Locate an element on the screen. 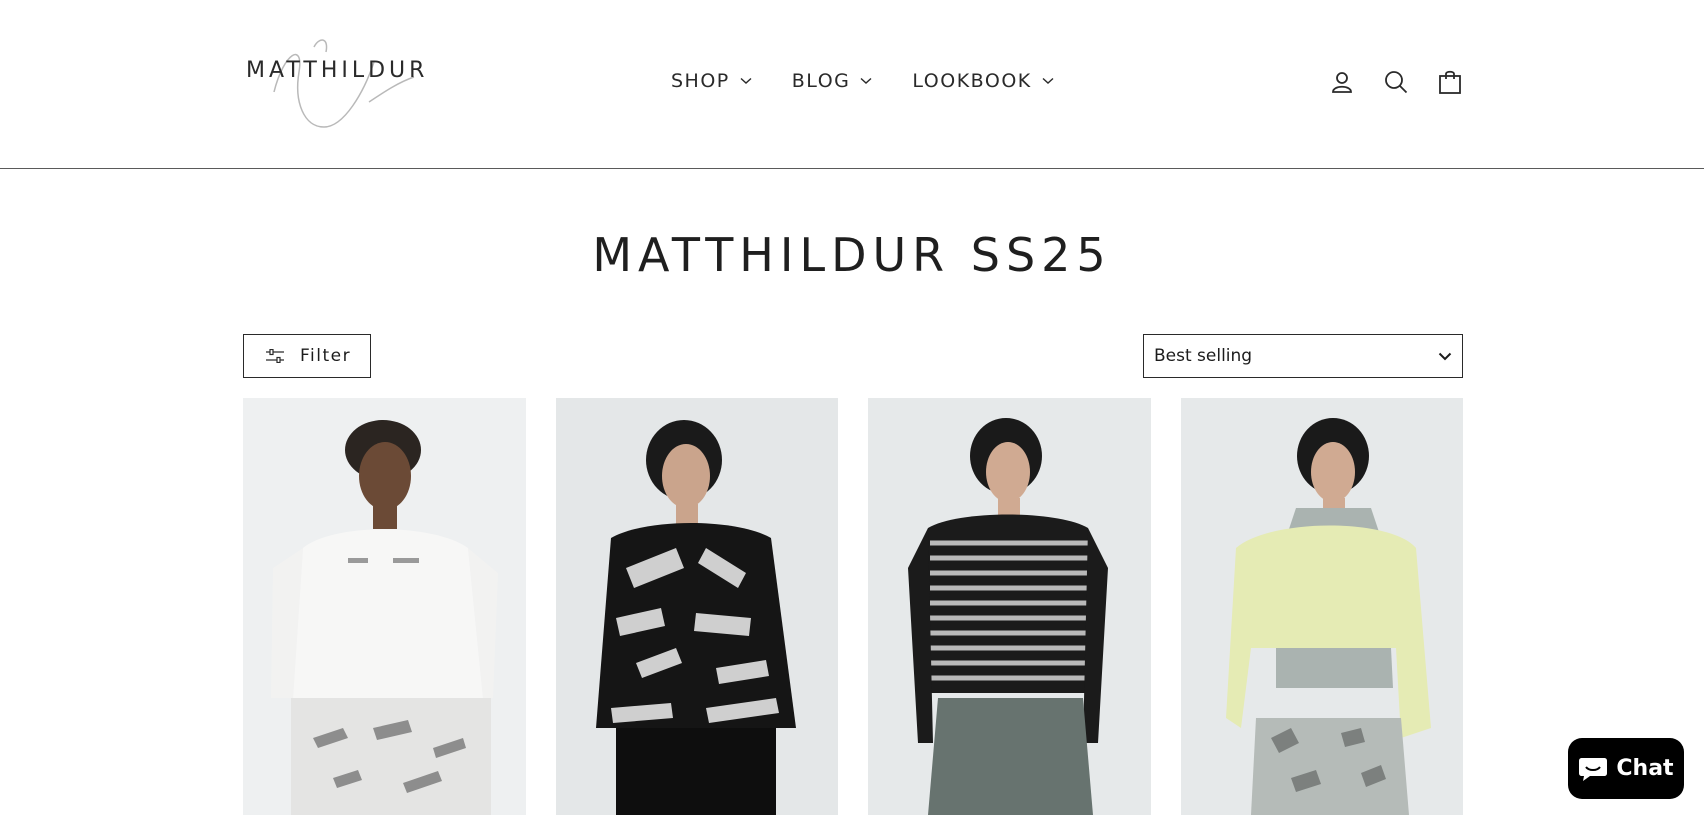 The image size is (1704, 815). chat-button: Chat is located at coordinates (1626, 768).